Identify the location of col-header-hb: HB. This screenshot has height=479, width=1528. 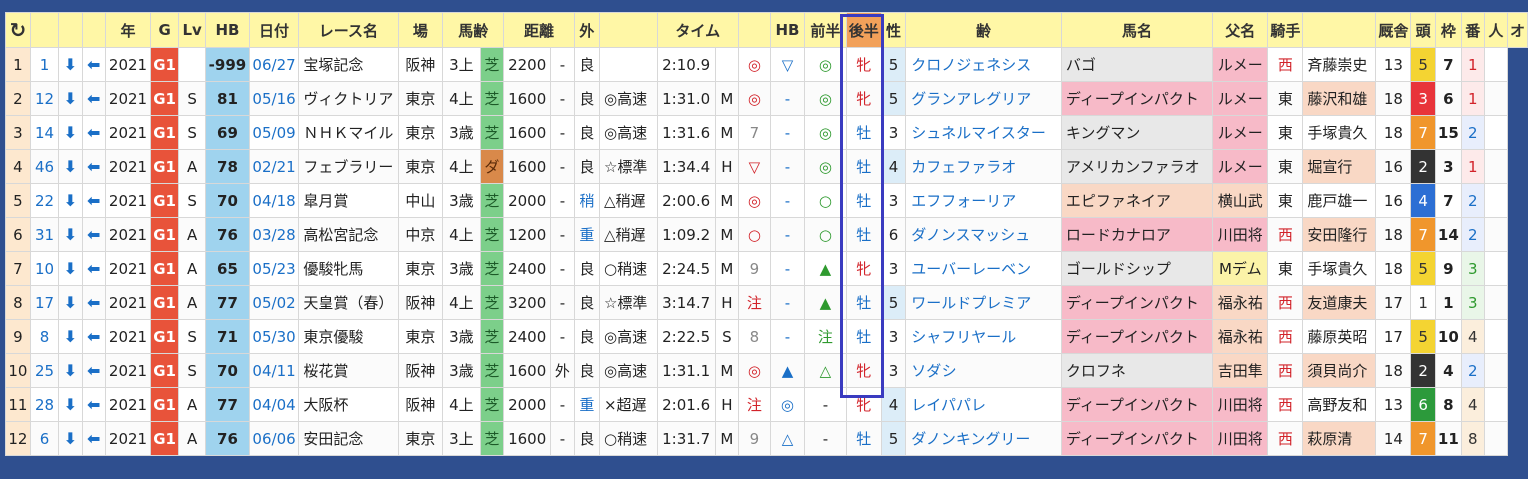
(227, 30).